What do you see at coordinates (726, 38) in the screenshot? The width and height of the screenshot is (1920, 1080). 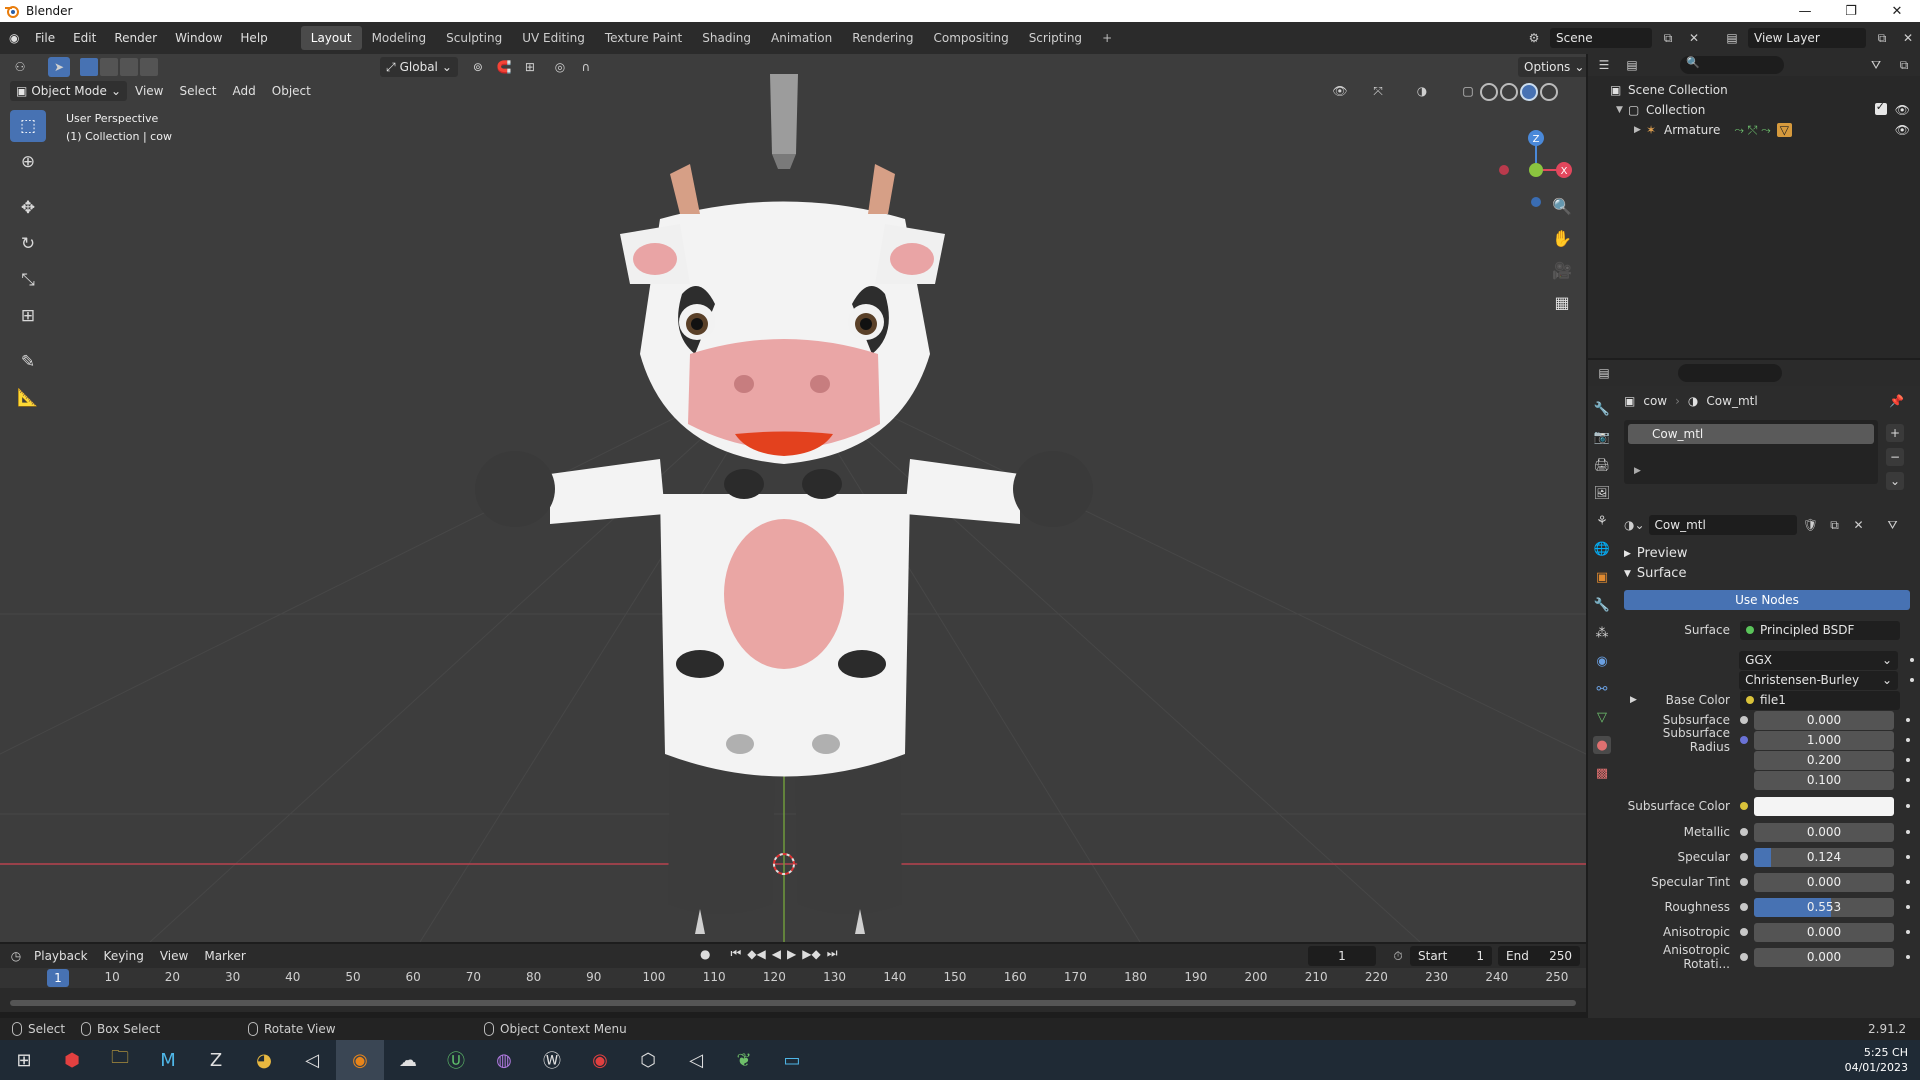 I see `tab-shading: Shading` at bounding box center [726, 38].